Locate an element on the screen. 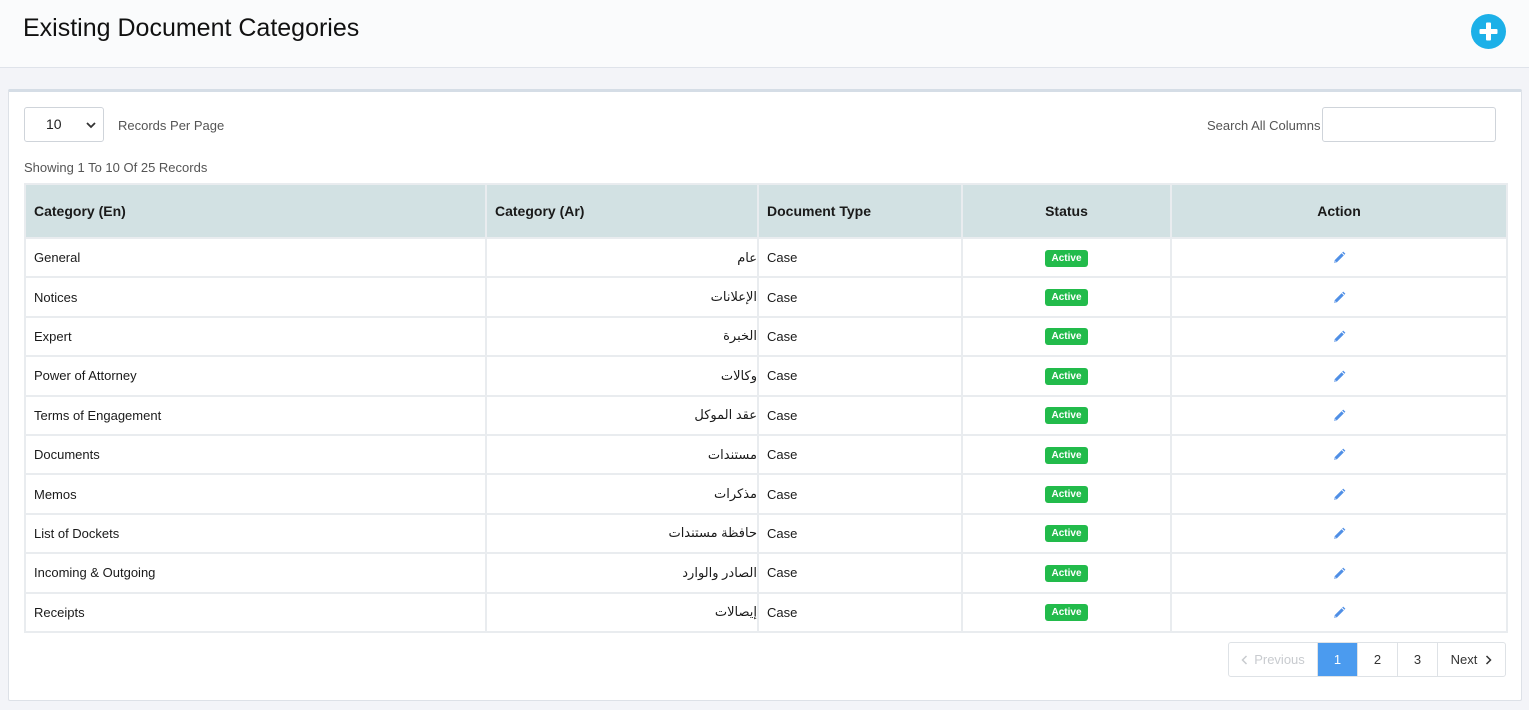  table-row: List of Dockets حافظة مستندات Case Active is located at coordinates (766, 533).